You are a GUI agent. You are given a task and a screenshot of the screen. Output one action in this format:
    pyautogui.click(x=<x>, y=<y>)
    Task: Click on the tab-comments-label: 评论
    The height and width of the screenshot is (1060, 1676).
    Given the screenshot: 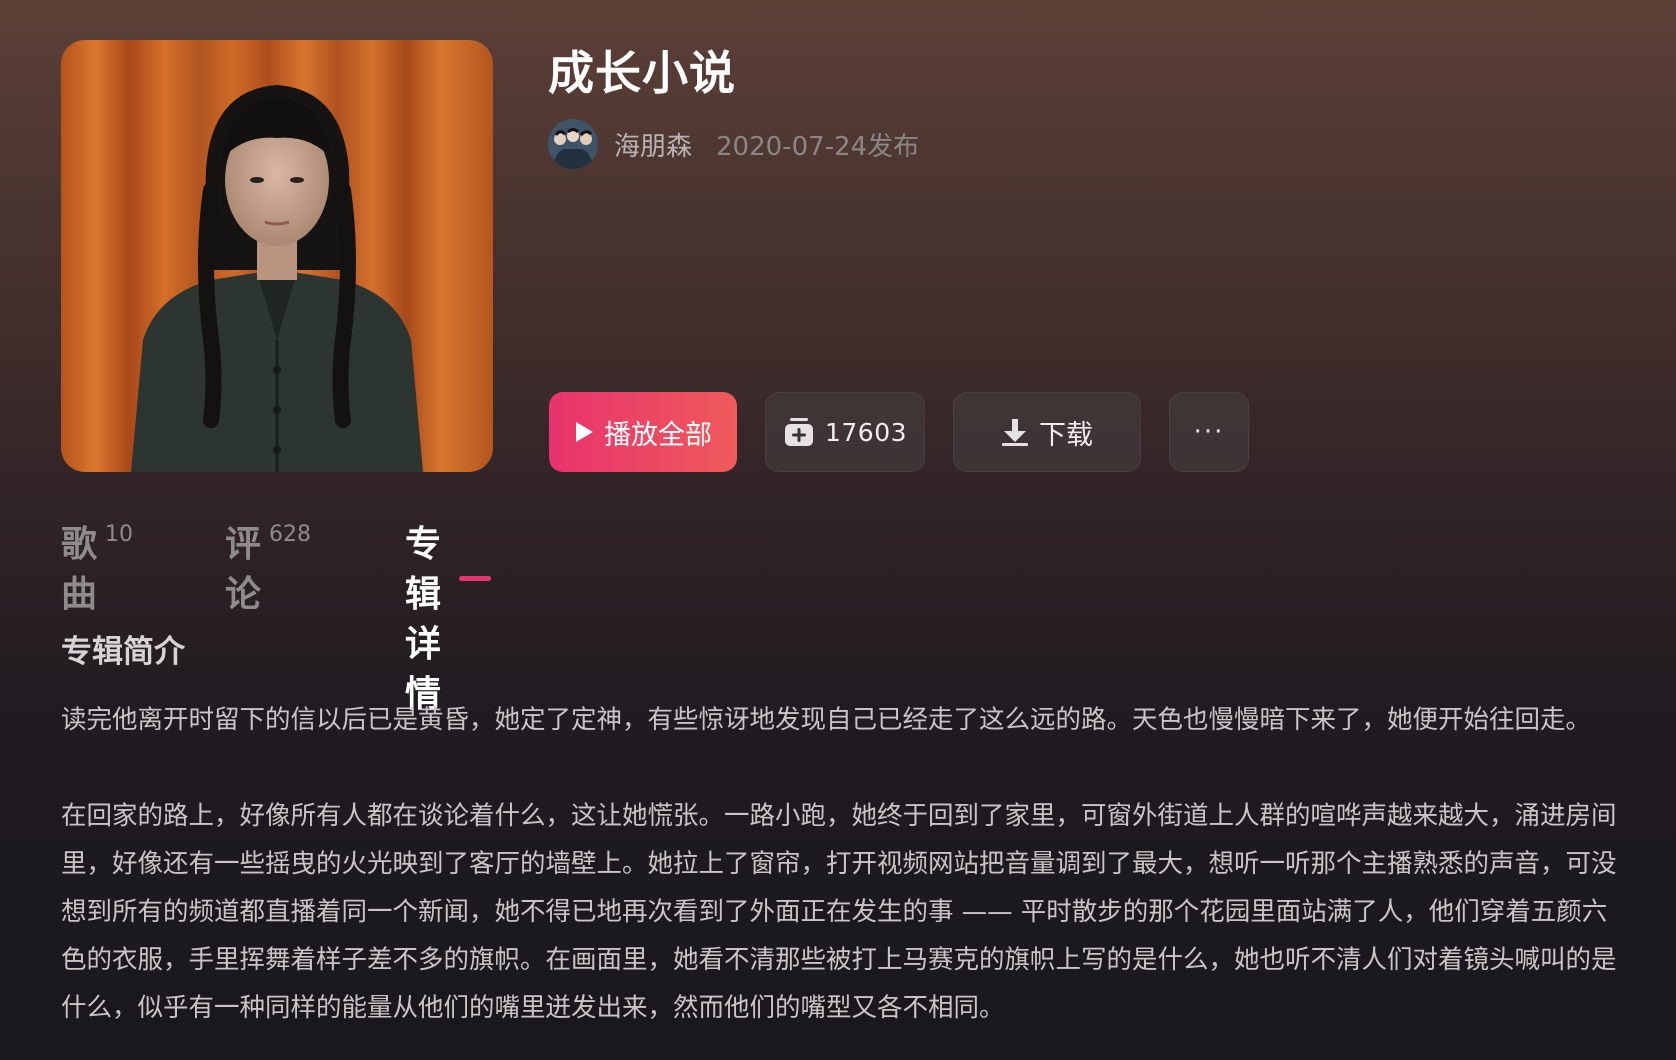 What is the action you would take?
    pyautogui.click(x=243, y=569)
    